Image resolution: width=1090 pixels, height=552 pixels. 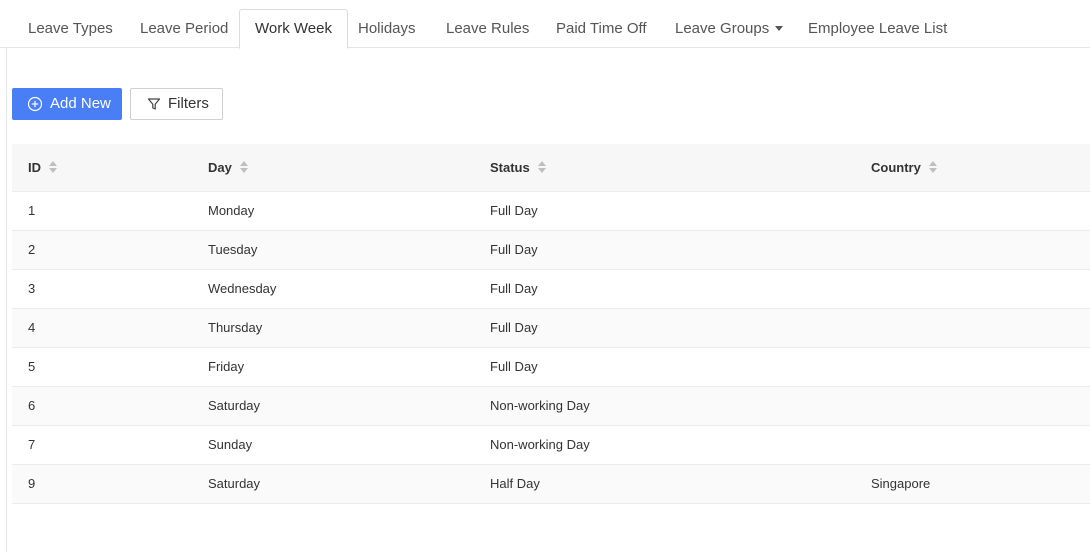 I want to click on cell-day: Sunday, so click(x=230, y=444).